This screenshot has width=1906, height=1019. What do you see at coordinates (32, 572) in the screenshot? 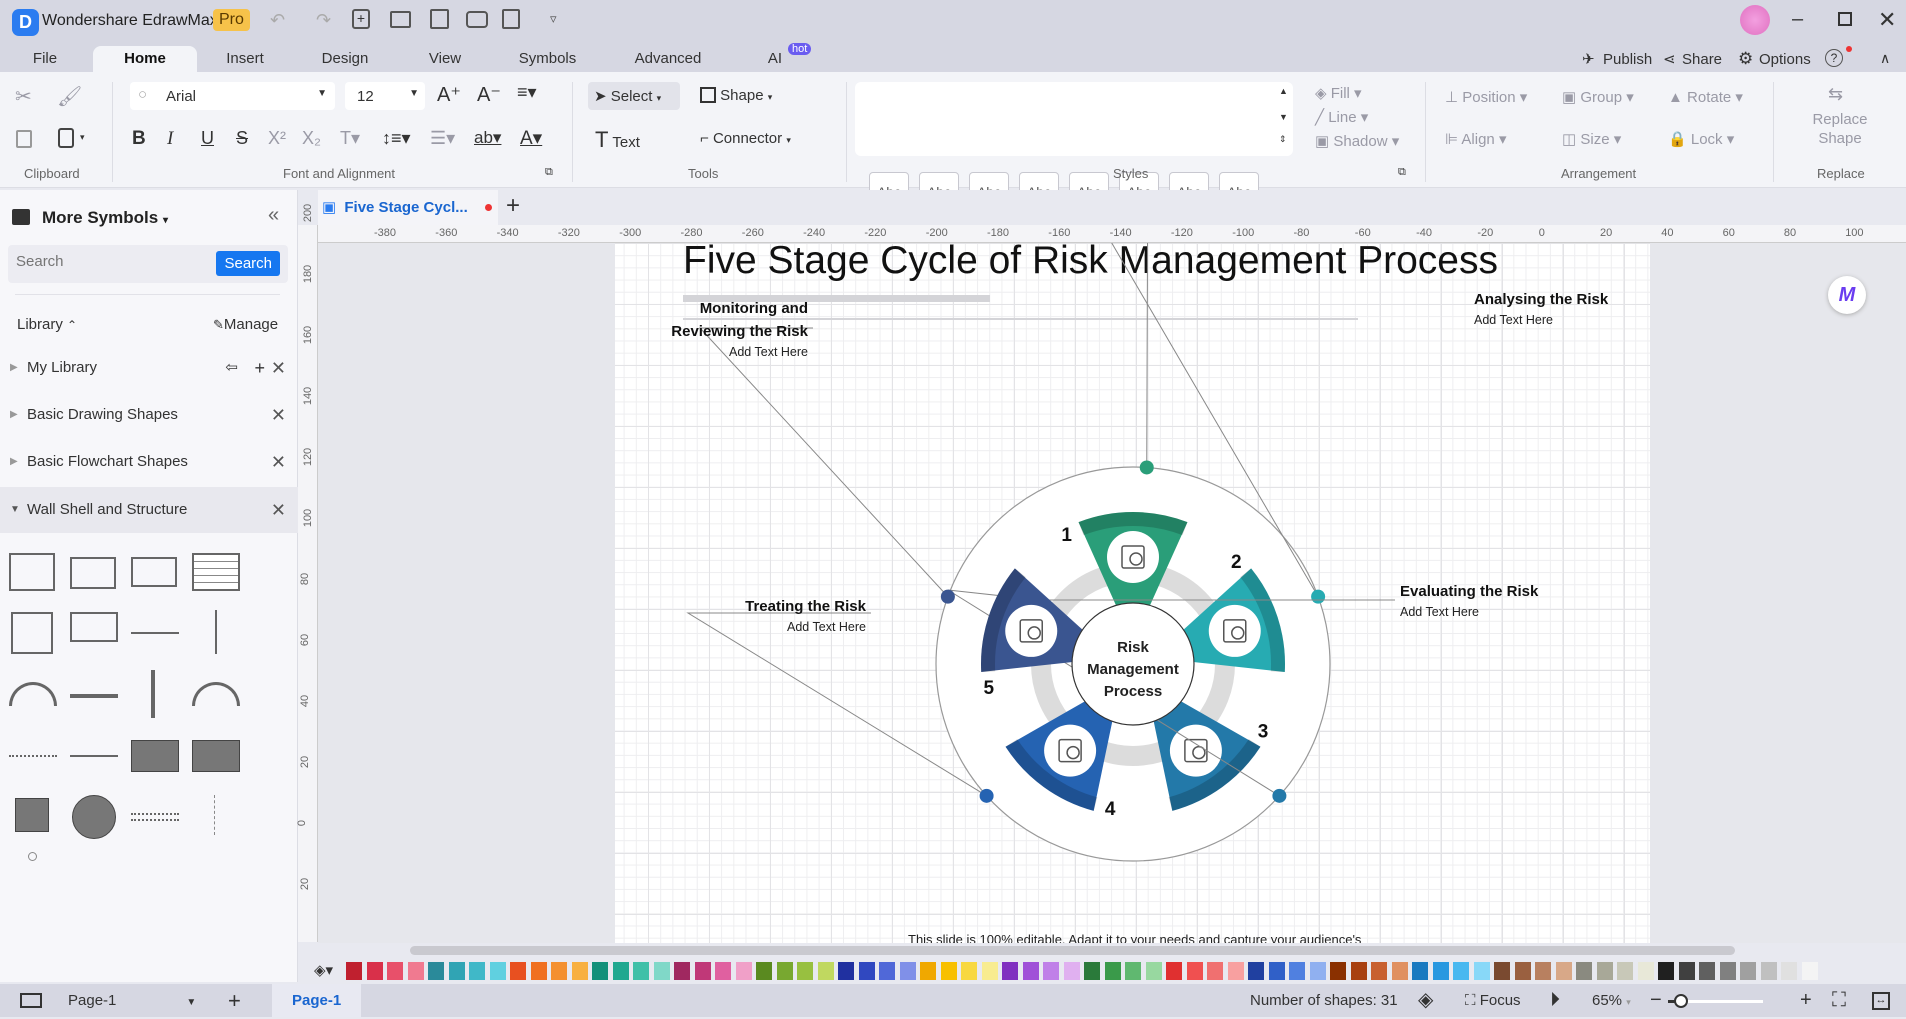
I see `wall-shape-room` at bounding box center [32, 572].